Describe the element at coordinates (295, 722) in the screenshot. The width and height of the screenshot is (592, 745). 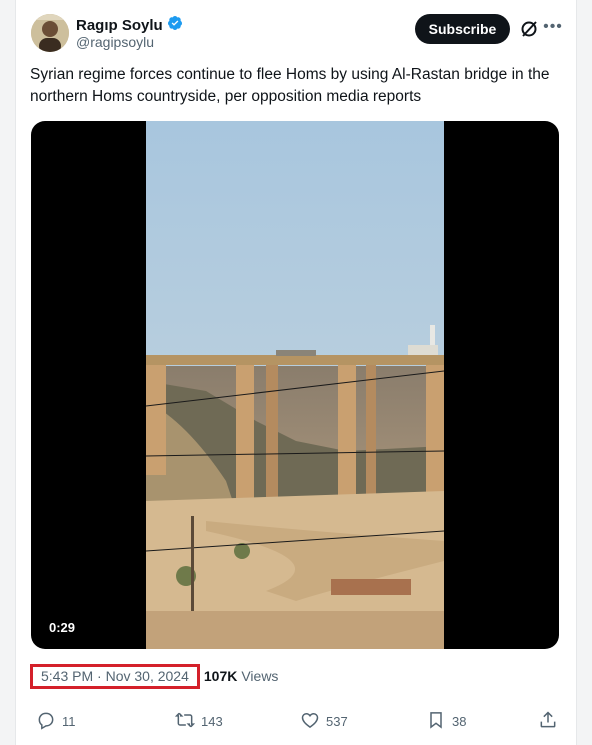
I see `action-bar: 11 143 537 38` at that location.